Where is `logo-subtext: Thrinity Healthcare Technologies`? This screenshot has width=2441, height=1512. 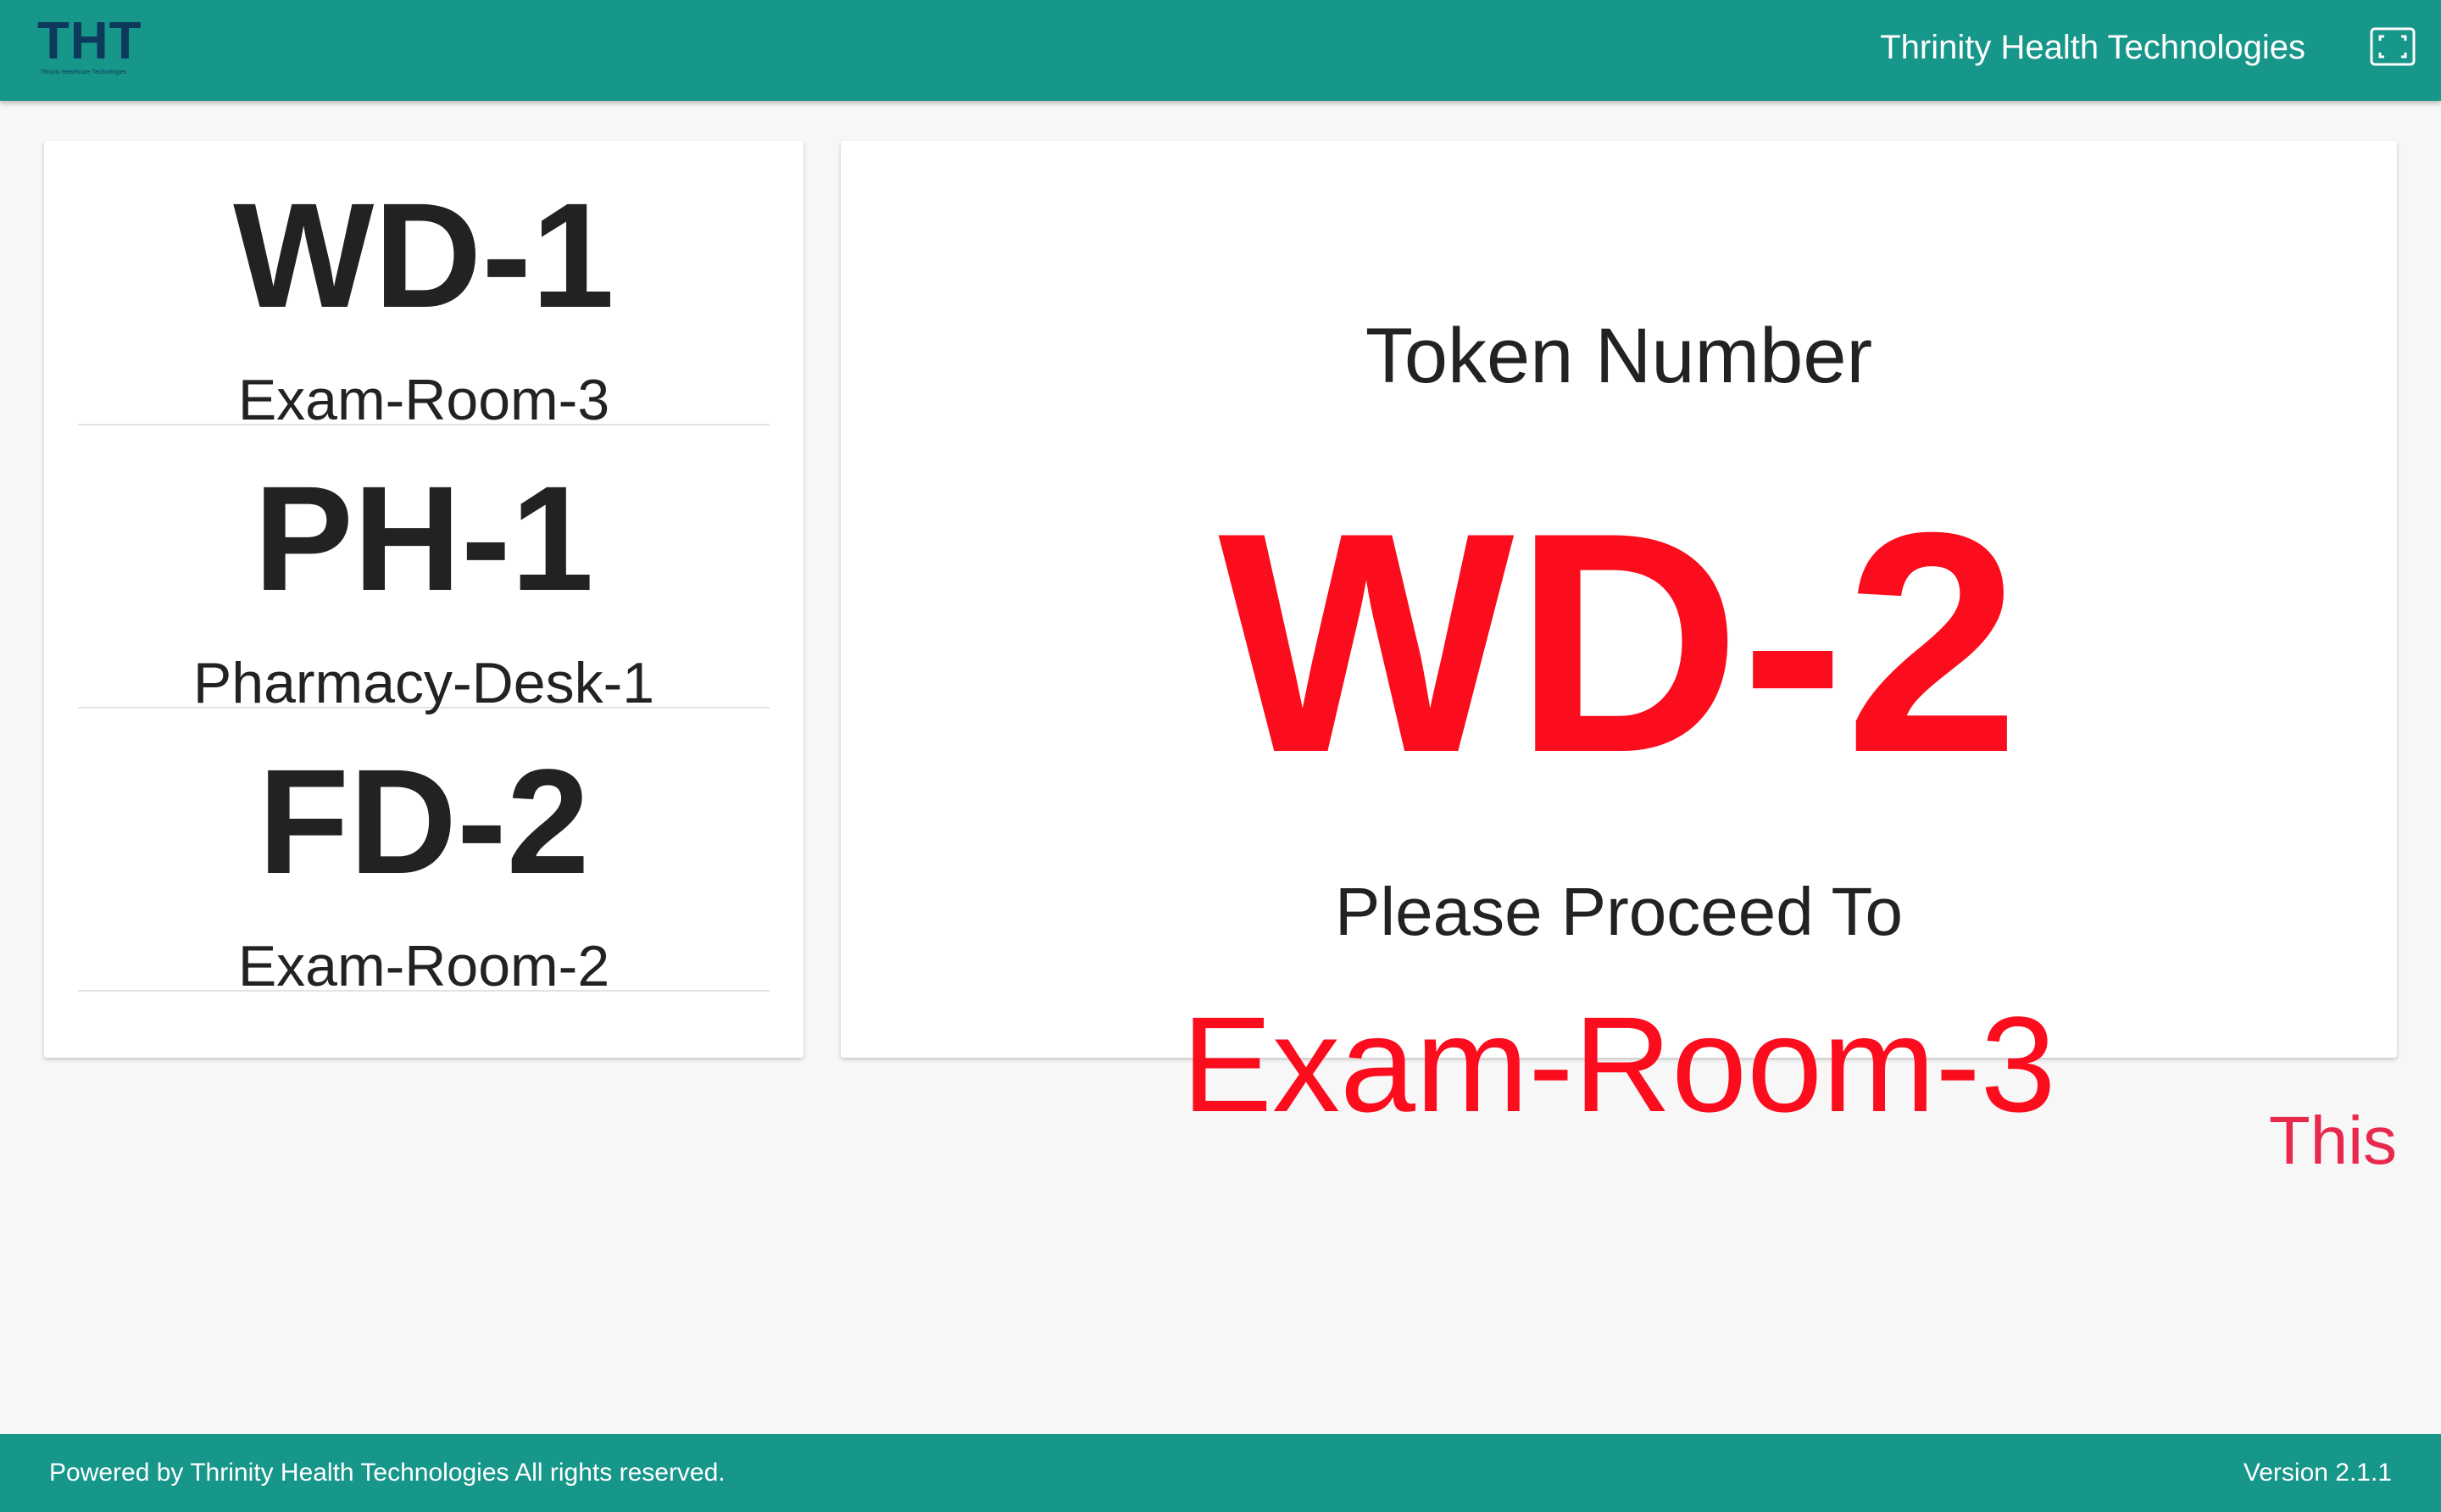 logo-subtext: Thrinity Healthcare Technologies is located at coordinates (84, 72).